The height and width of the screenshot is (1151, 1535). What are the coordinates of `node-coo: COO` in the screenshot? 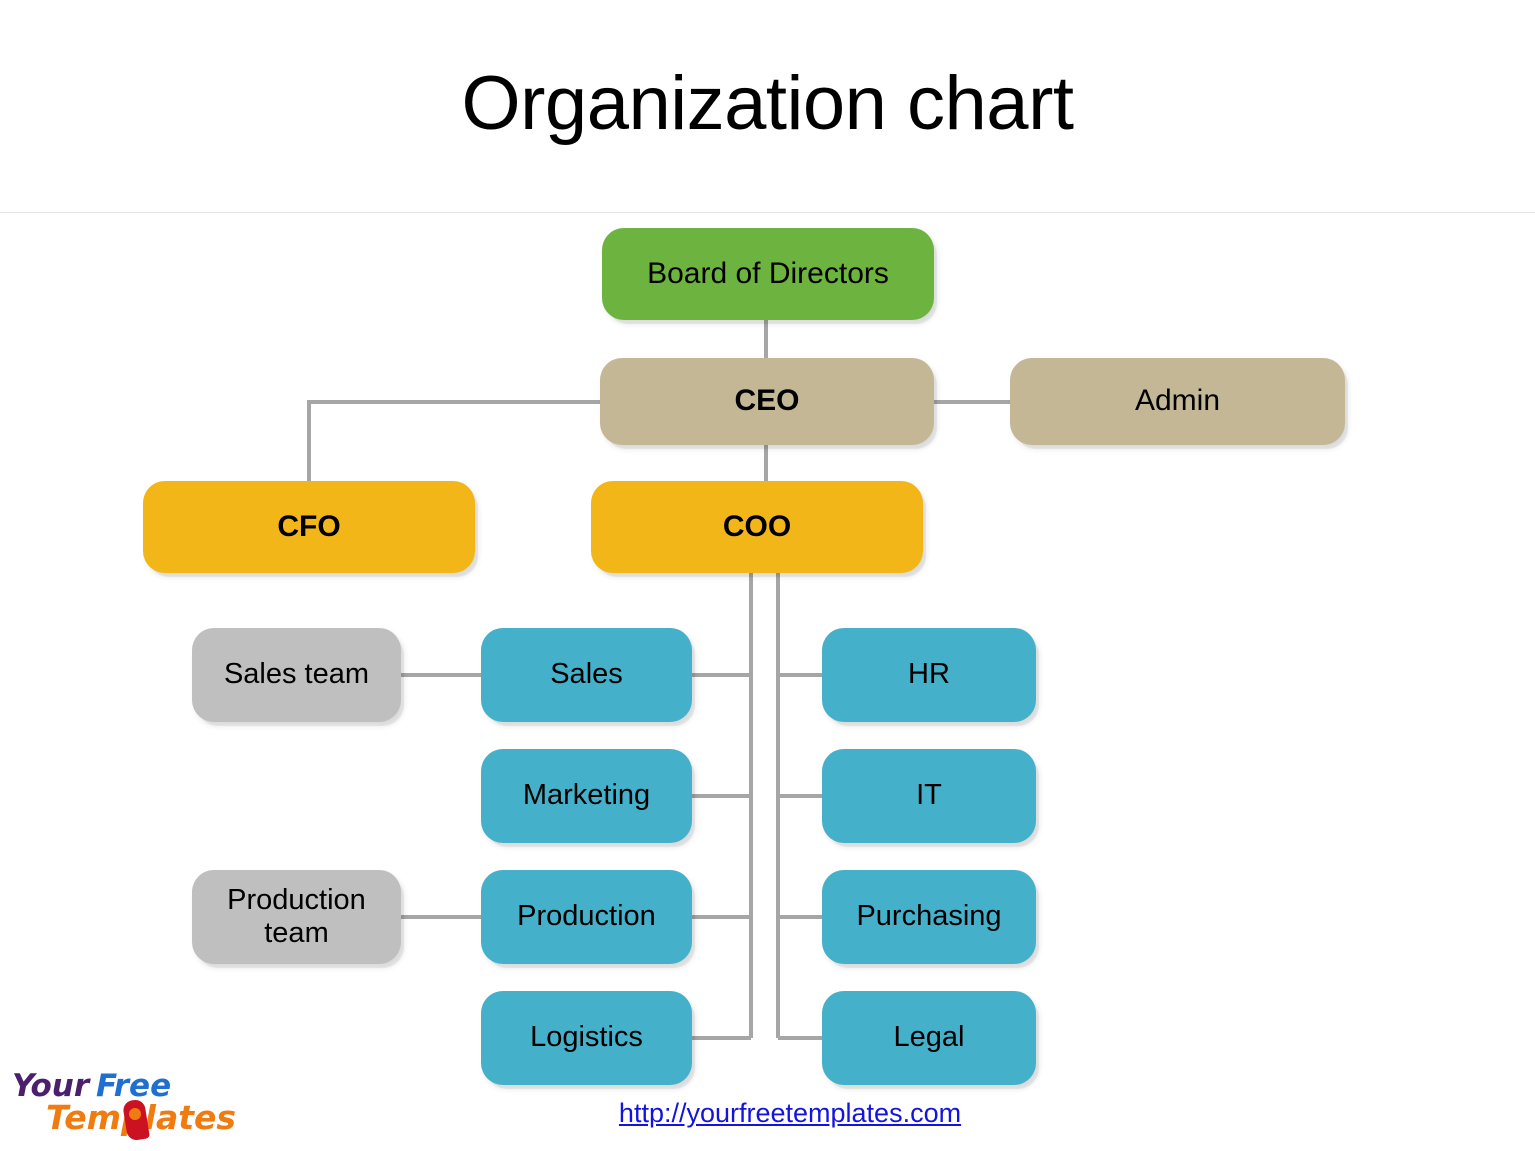 It's located at (757, 527).